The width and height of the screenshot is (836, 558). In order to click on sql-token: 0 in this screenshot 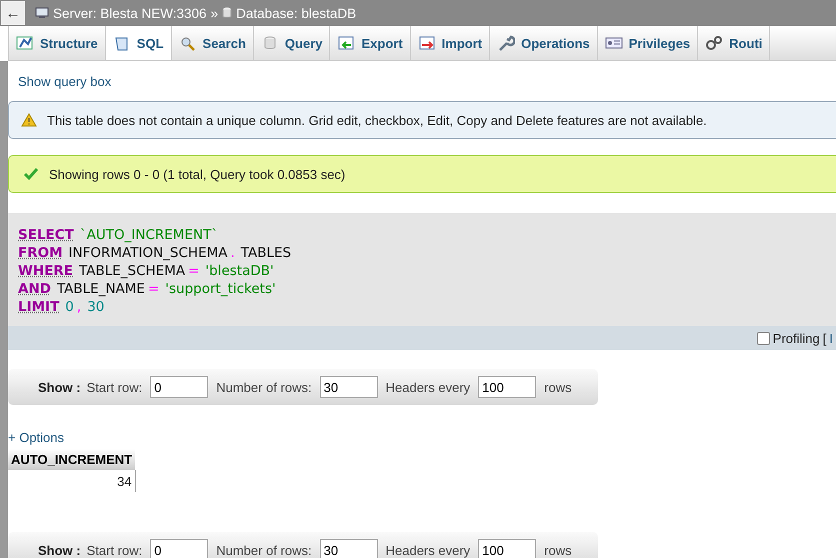, I will do `click(69, 307)`.